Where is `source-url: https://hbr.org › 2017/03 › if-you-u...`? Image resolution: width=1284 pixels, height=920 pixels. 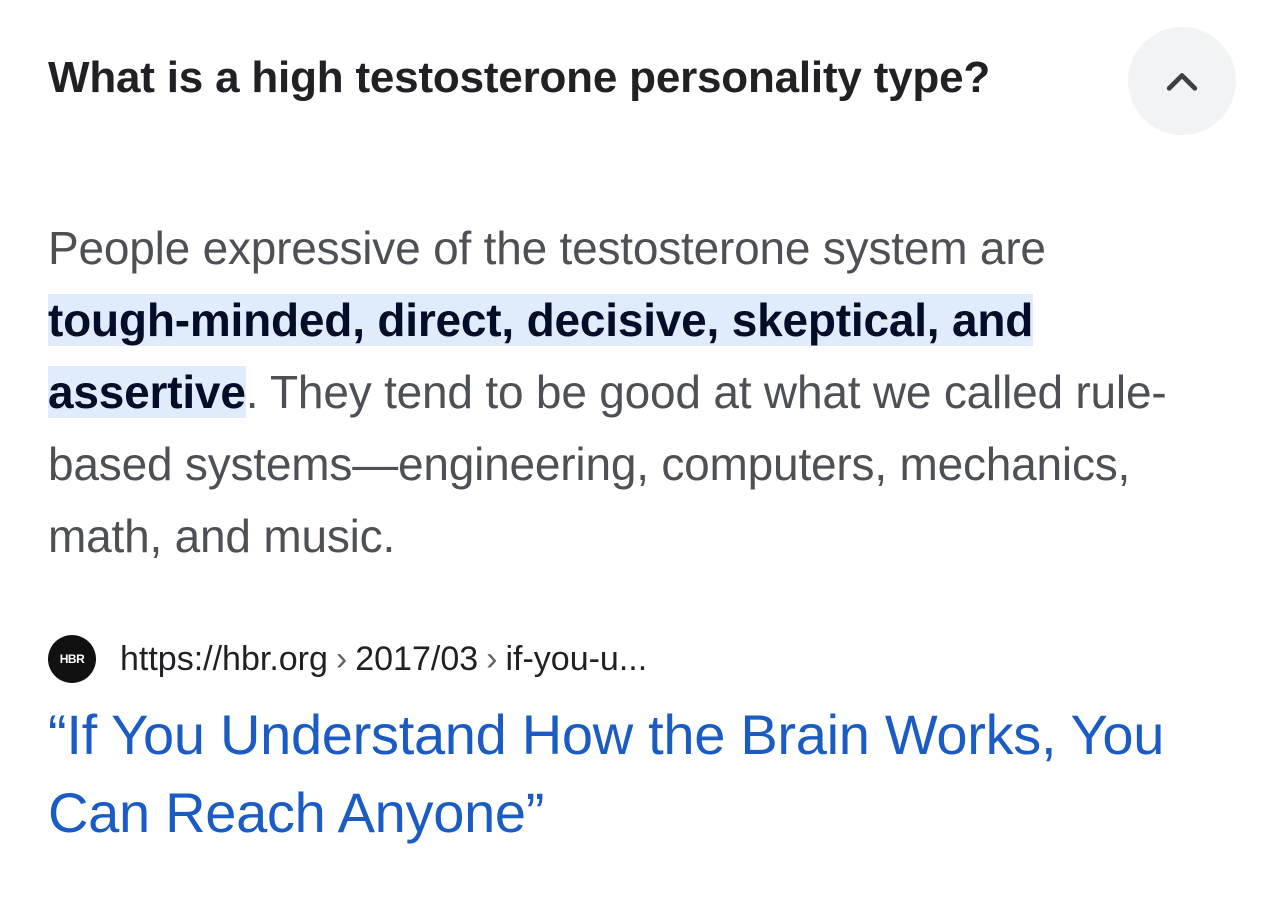 source-url: https://hbr.org › 2017/03 › if-you-u... is located at coordinates (383, 659).